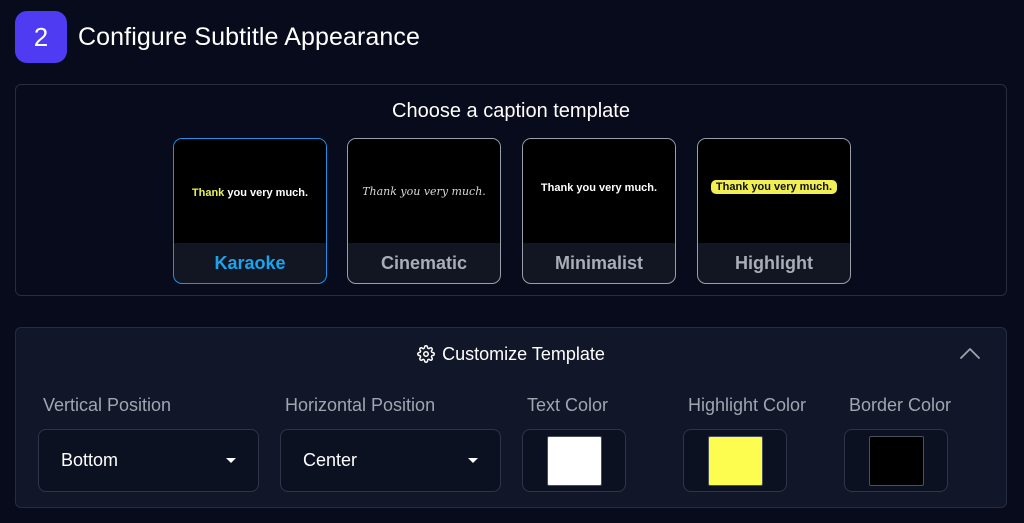 This screenshot has height=523, width=1024. What do you see at coordinates (360, 405) in the screenshot?
I see `horizontal-position-label: Horizontal Position` at bounding box center [360, 405].